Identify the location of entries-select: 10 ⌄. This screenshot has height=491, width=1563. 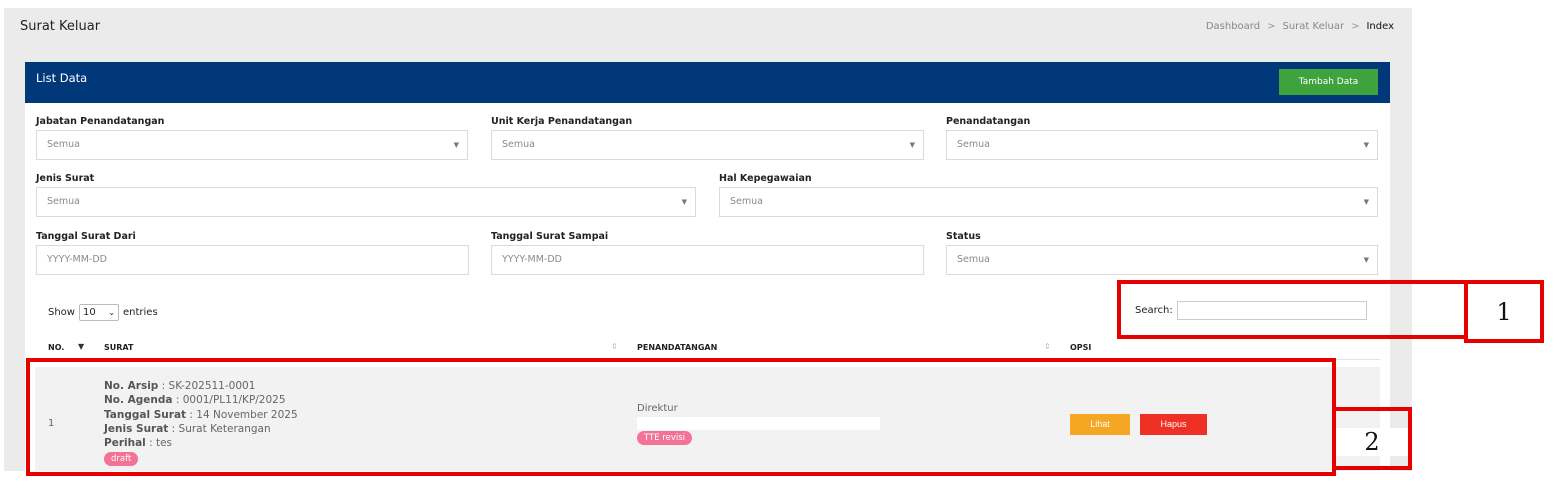
(98, 312).